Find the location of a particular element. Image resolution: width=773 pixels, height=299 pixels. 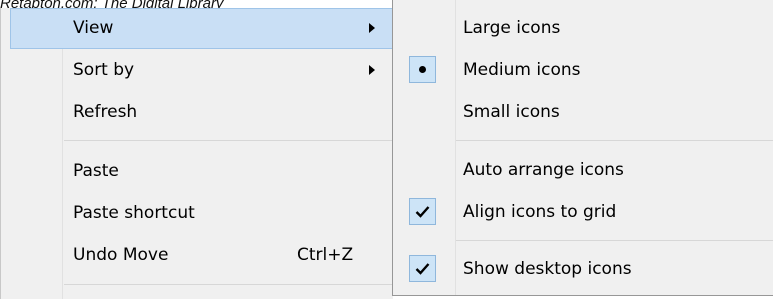

submenu-item-large-icons-label: Large icons is located at coordinates (512, 28).